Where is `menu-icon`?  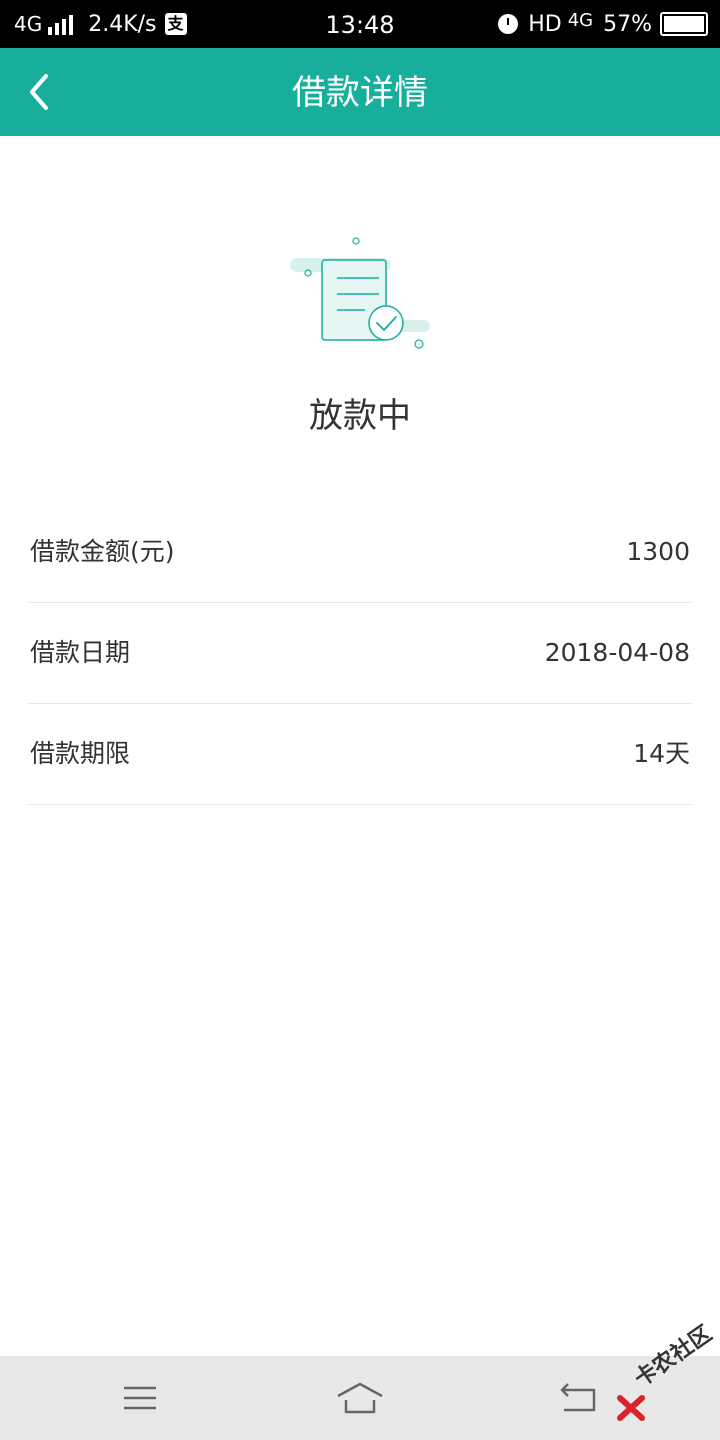 menu-icon is located at coordinates (140, 1398).